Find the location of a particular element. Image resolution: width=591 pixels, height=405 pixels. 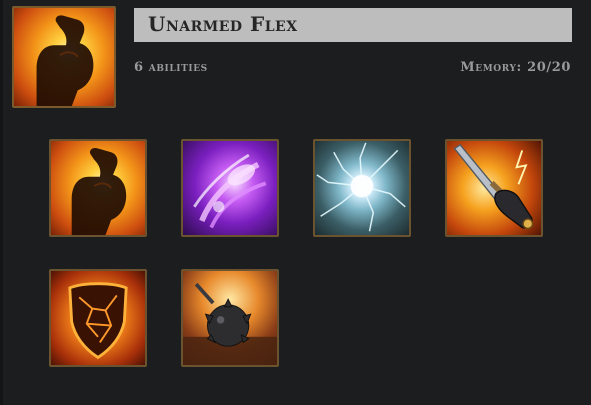

ability-set-icon is located at coordinates (64, 57).